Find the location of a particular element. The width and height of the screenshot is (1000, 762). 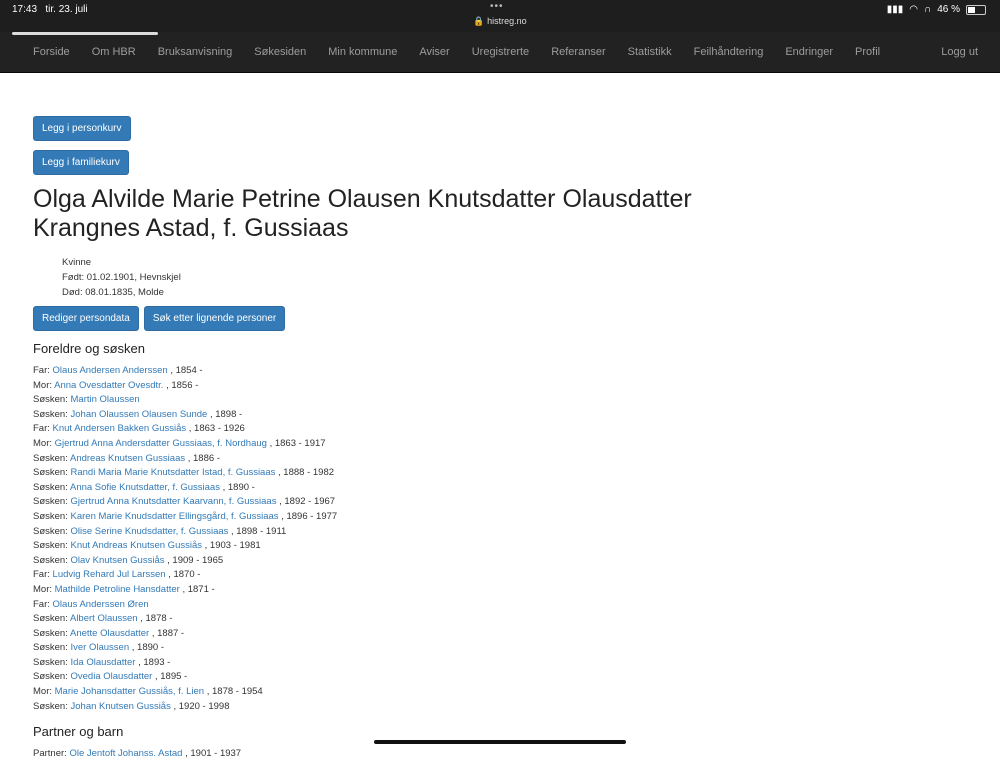

relation-years: , 1886 - is located at coordinates (203, 458).